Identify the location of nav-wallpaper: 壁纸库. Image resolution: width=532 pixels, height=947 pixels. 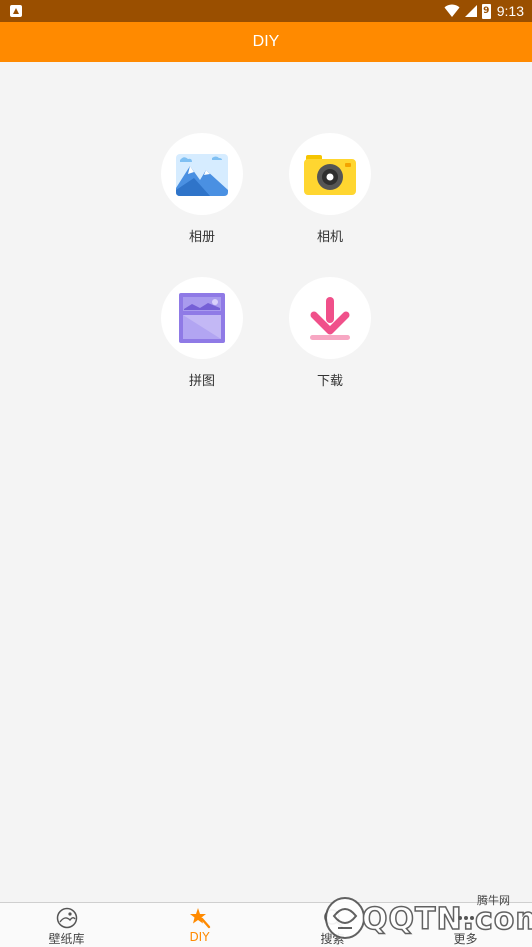
(66, 925).